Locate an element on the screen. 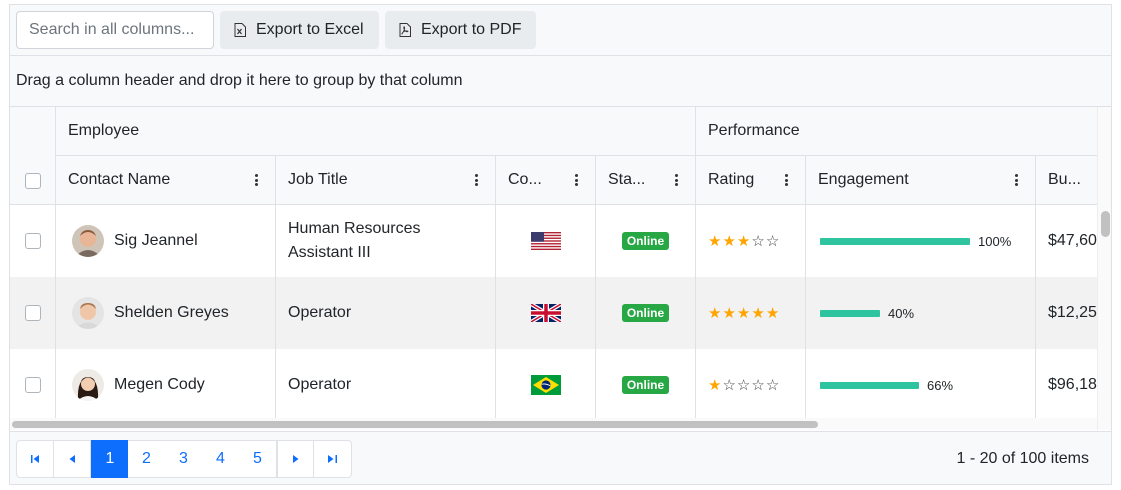  rating-cell: ★ ★ ★ ☆ ☆ is located at coordinates (751, 241).